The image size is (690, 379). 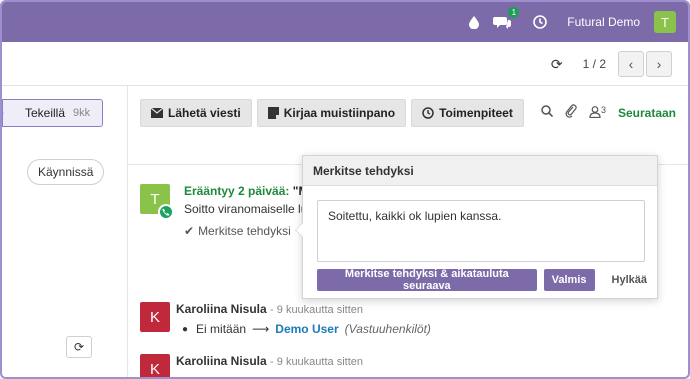 I want to click on followers-button: 3, so click(x=597, y=113).